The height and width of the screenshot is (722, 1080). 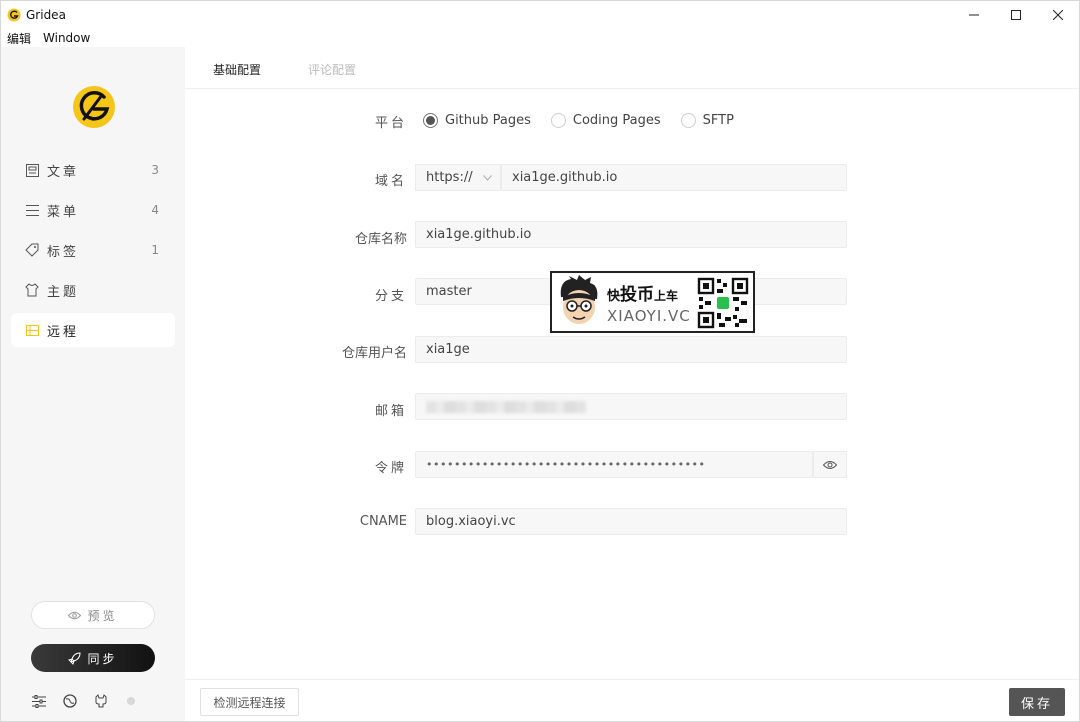 What do you see at coordinates (1037, 702) in the screenshot?
I see `save-button: 保存` at bounding box center [1037, 702].